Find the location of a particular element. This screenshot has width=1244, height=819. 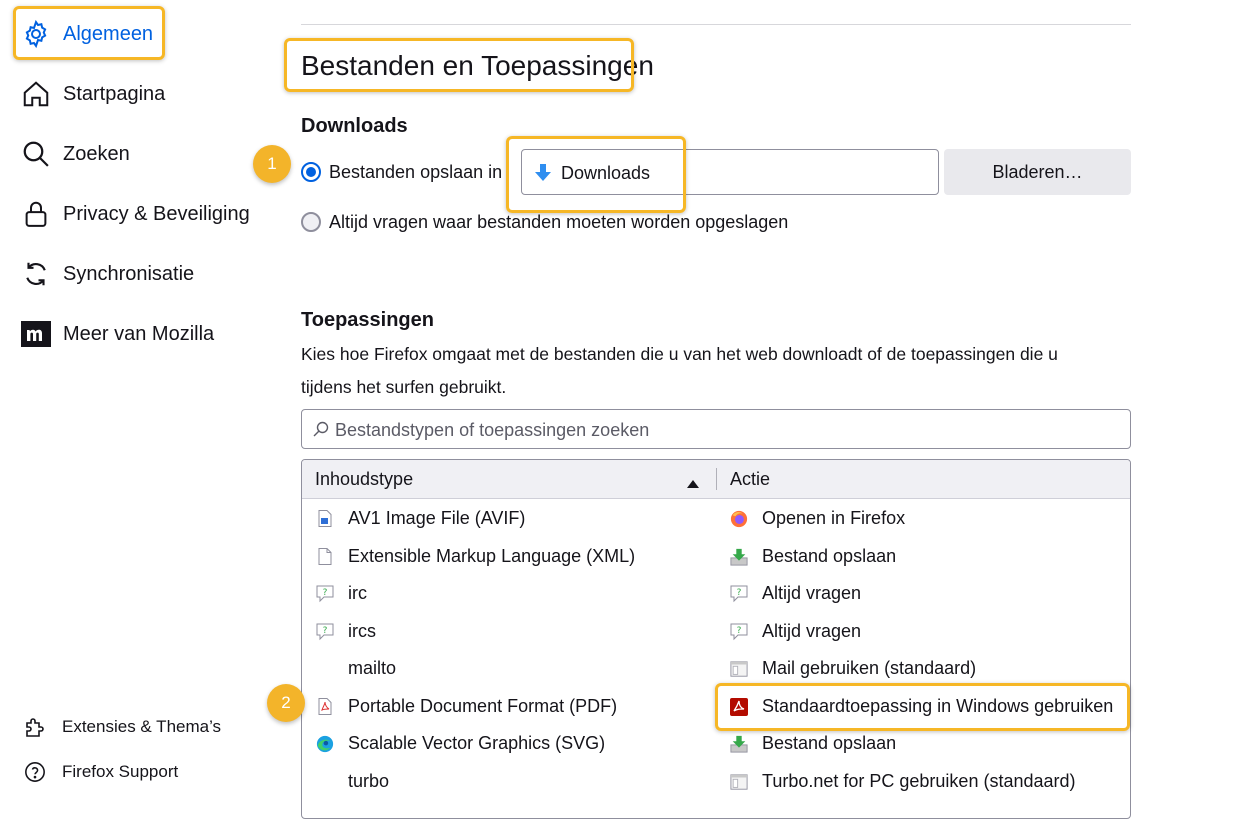

content-type-label: ircs is located at coordinates (362, 631).